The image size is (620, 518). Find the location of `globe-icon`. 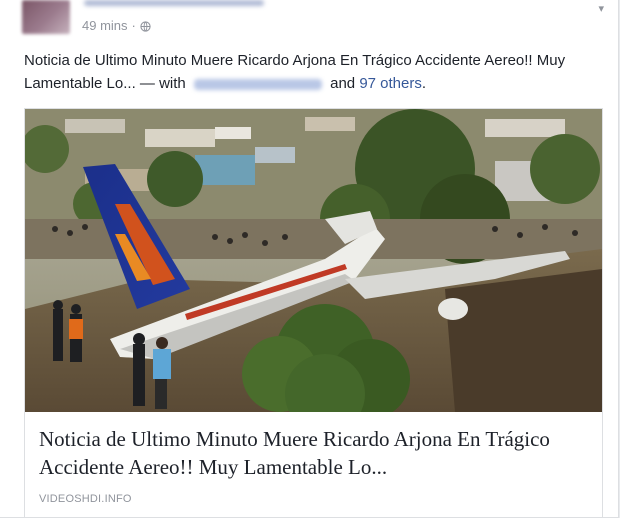

globe-icon is located at coordinates (145, 26).